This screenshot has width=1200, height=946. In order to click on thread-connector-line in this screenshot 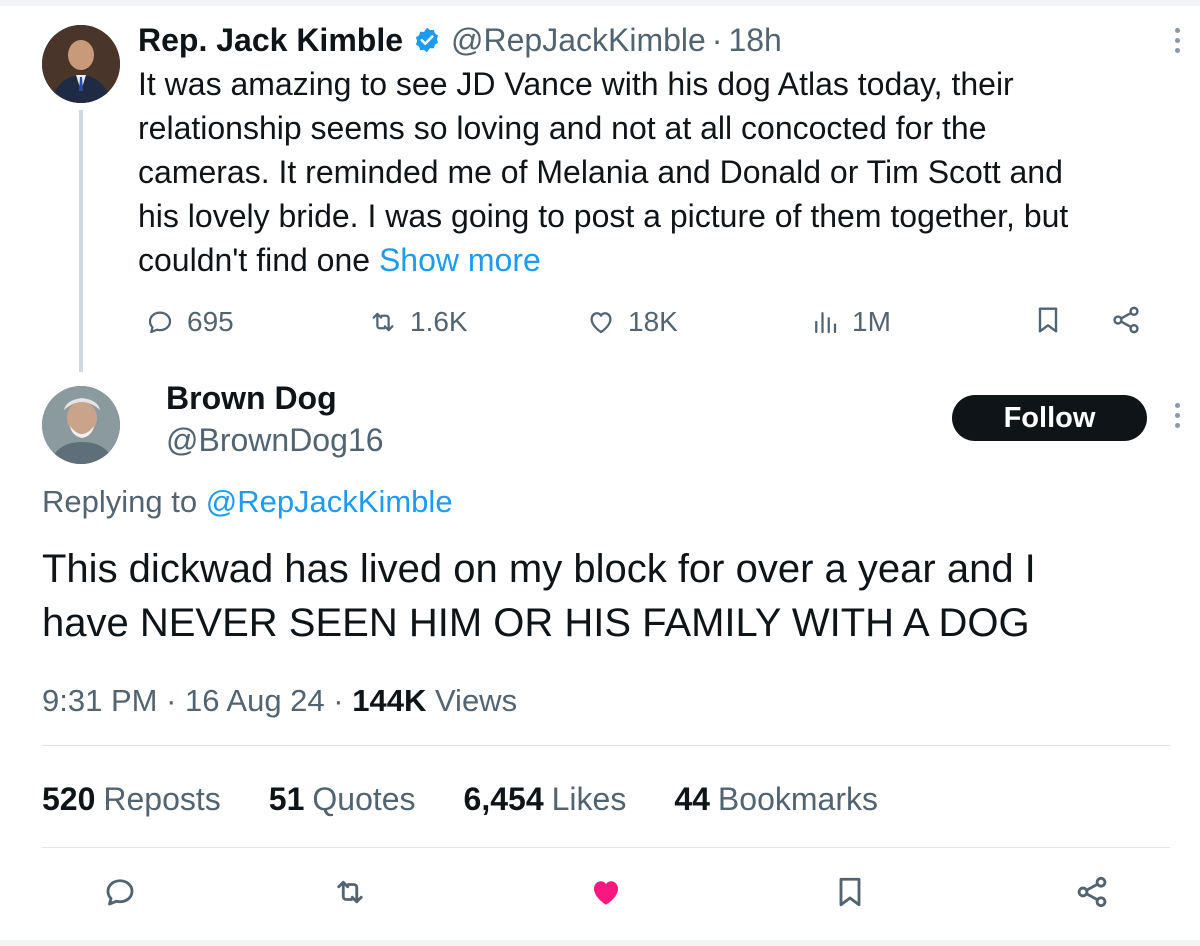, I will do `click(81, 241)`.